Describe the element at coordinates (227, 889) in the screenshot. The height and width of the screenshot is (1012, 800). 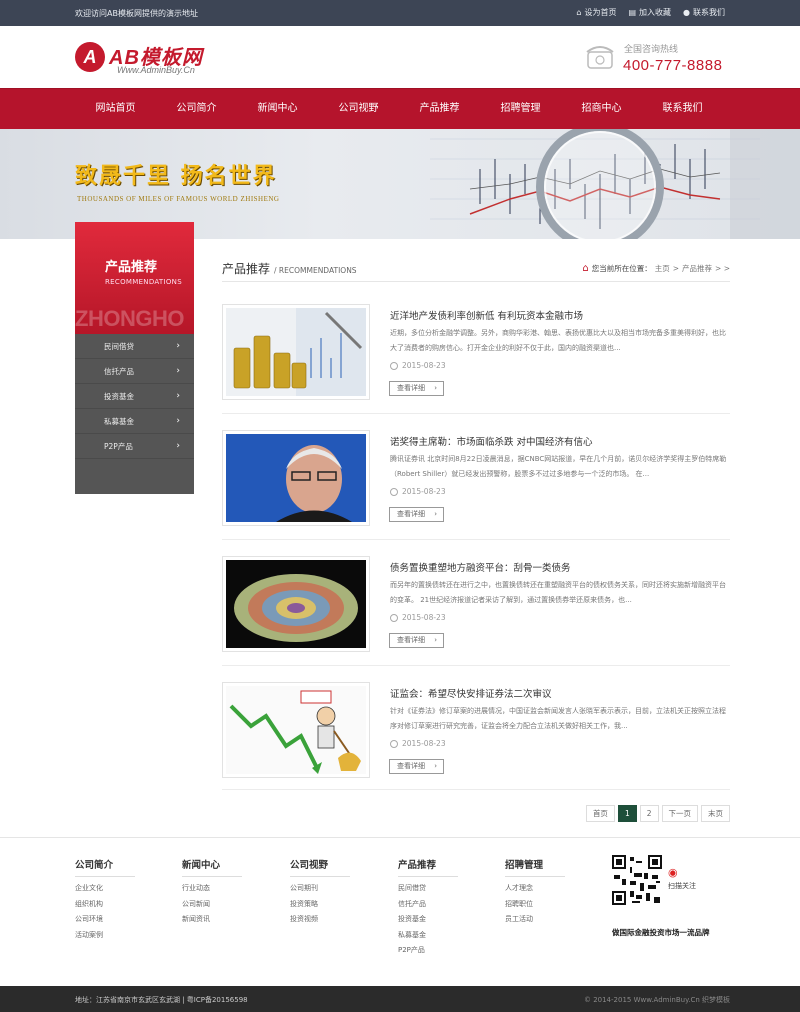
I see `footer-link: 行业动态` at that location.